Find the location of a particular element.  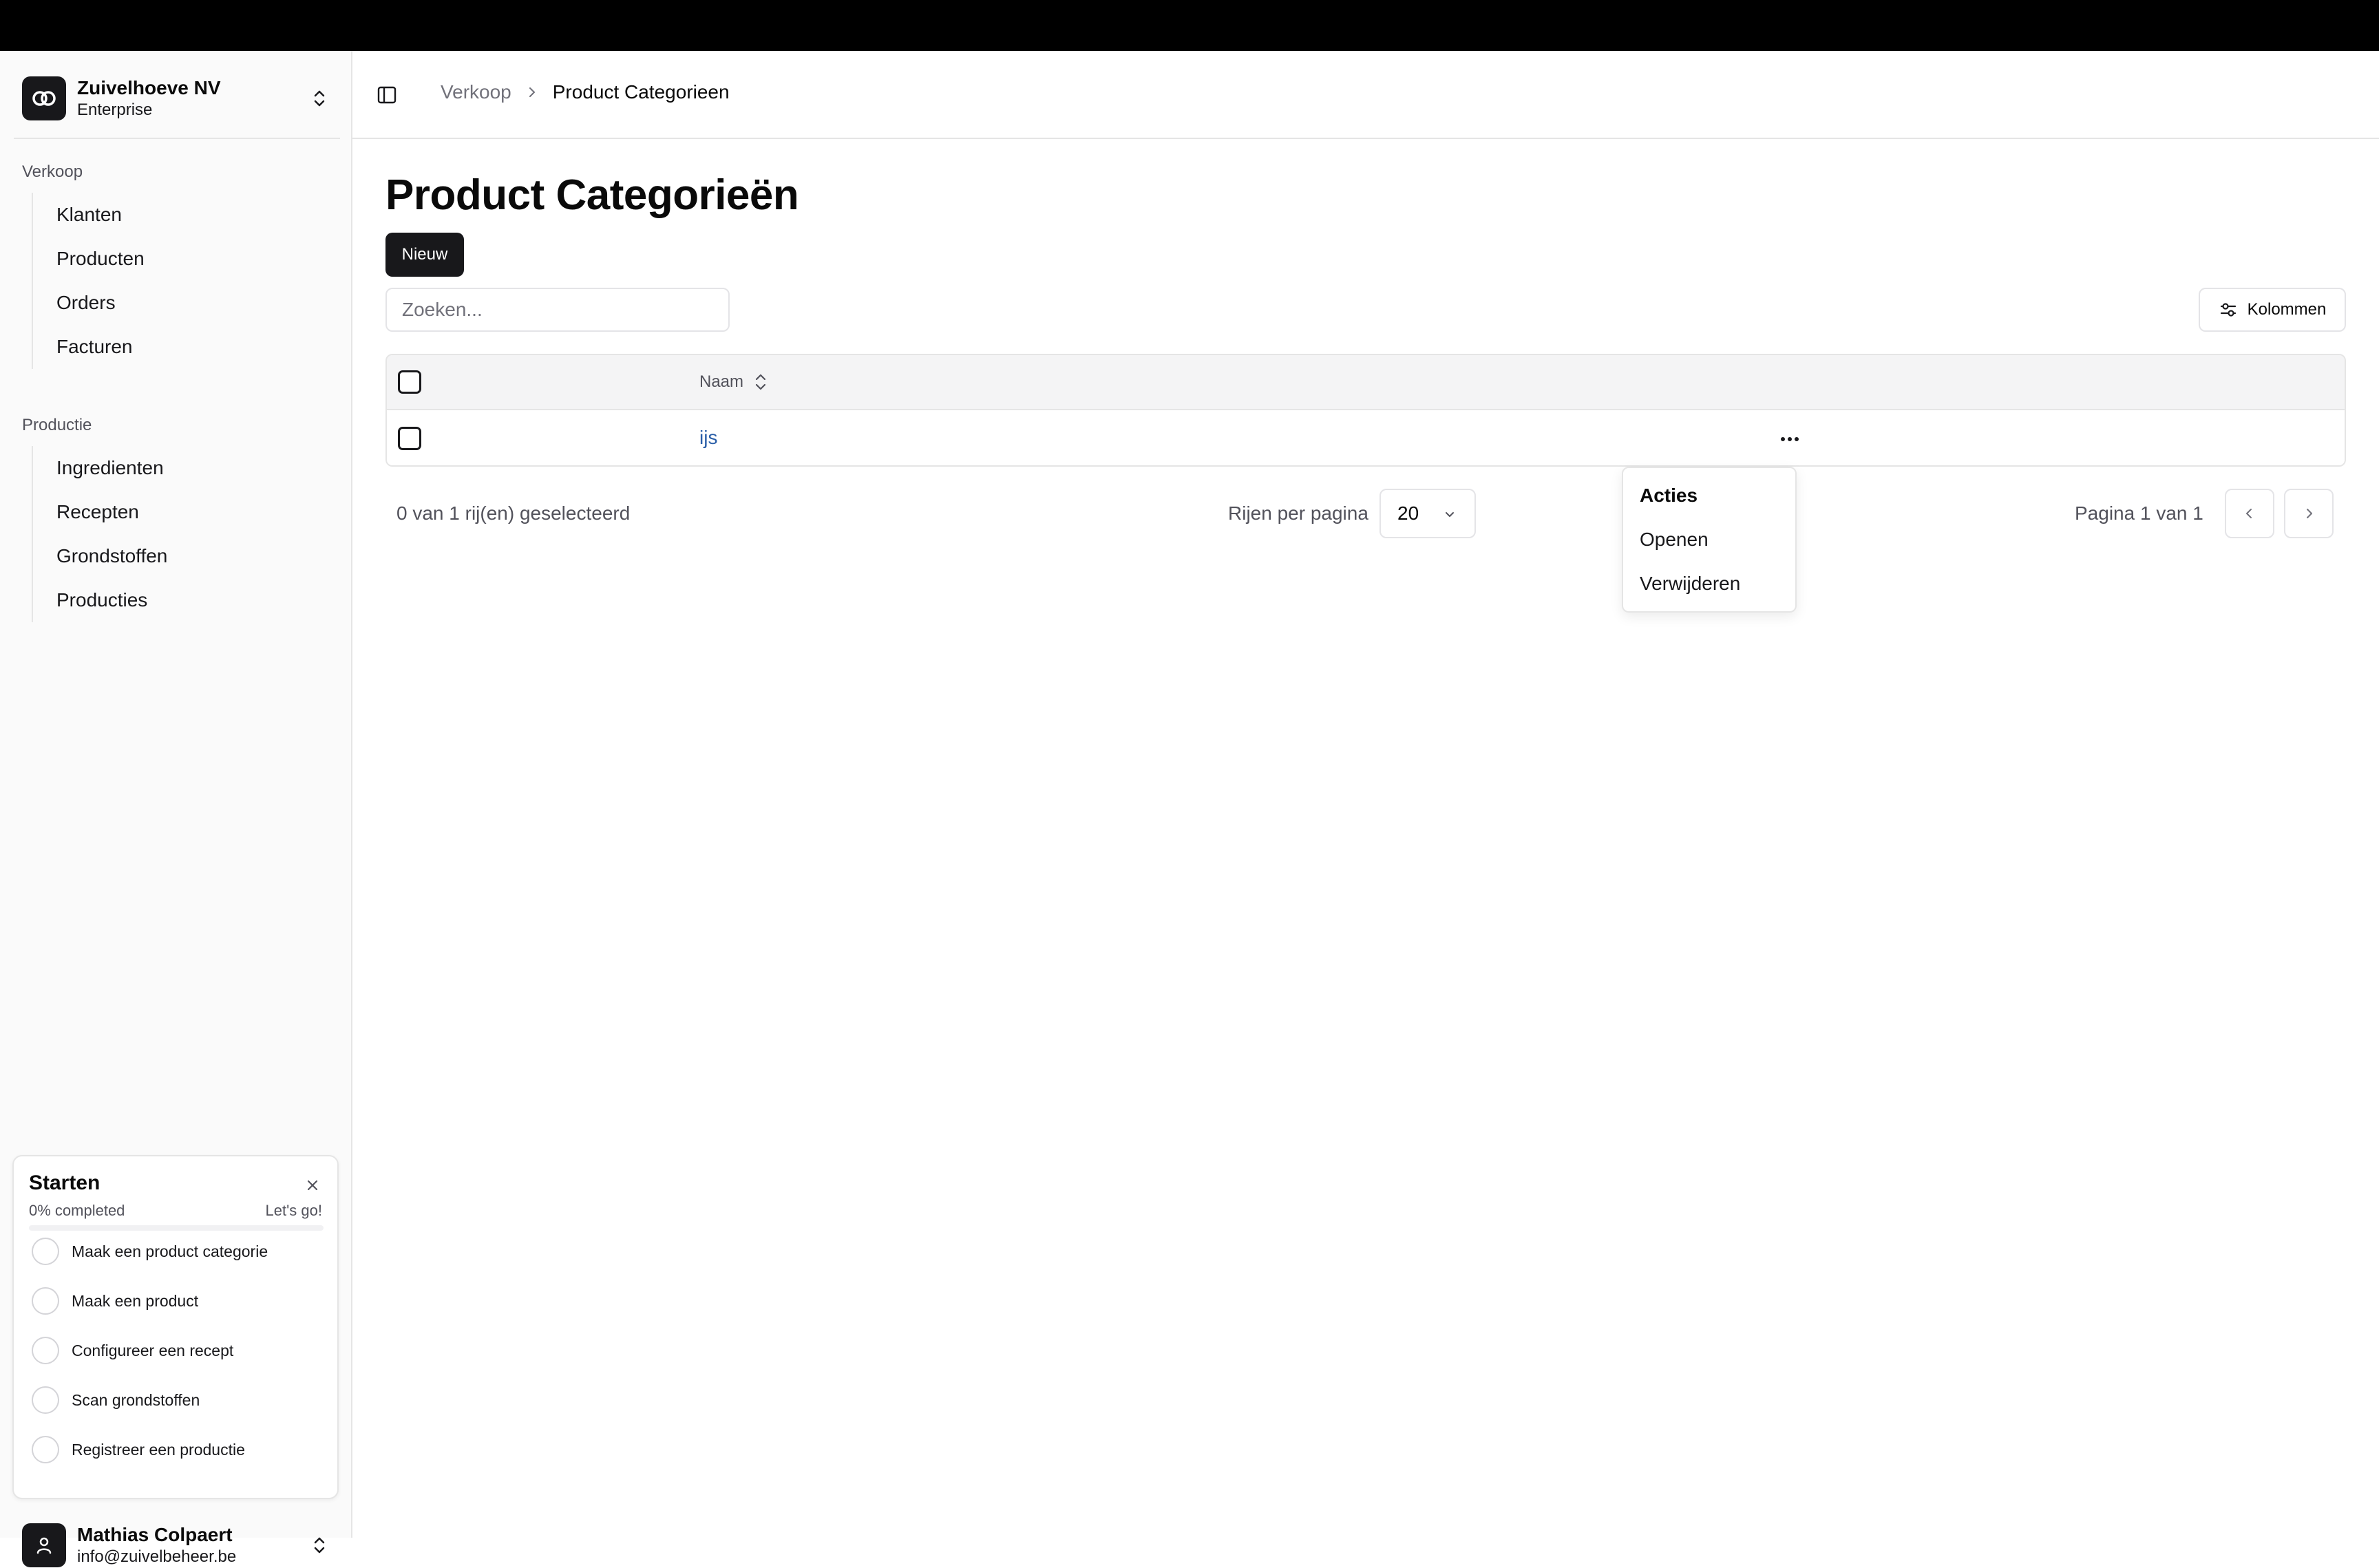

page-title: Product Categorieën is located at coordinates (592, 195).